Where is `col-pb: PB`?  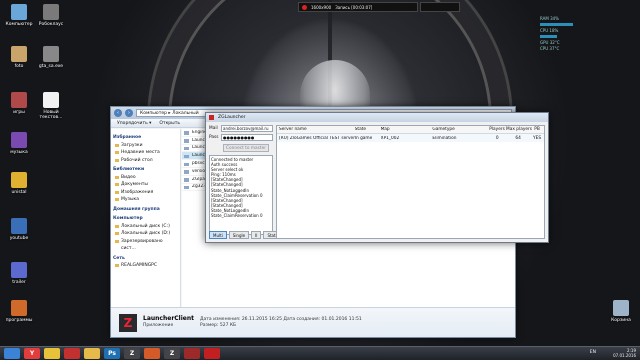
col-pb: PB is located at coordinates (537, 129).